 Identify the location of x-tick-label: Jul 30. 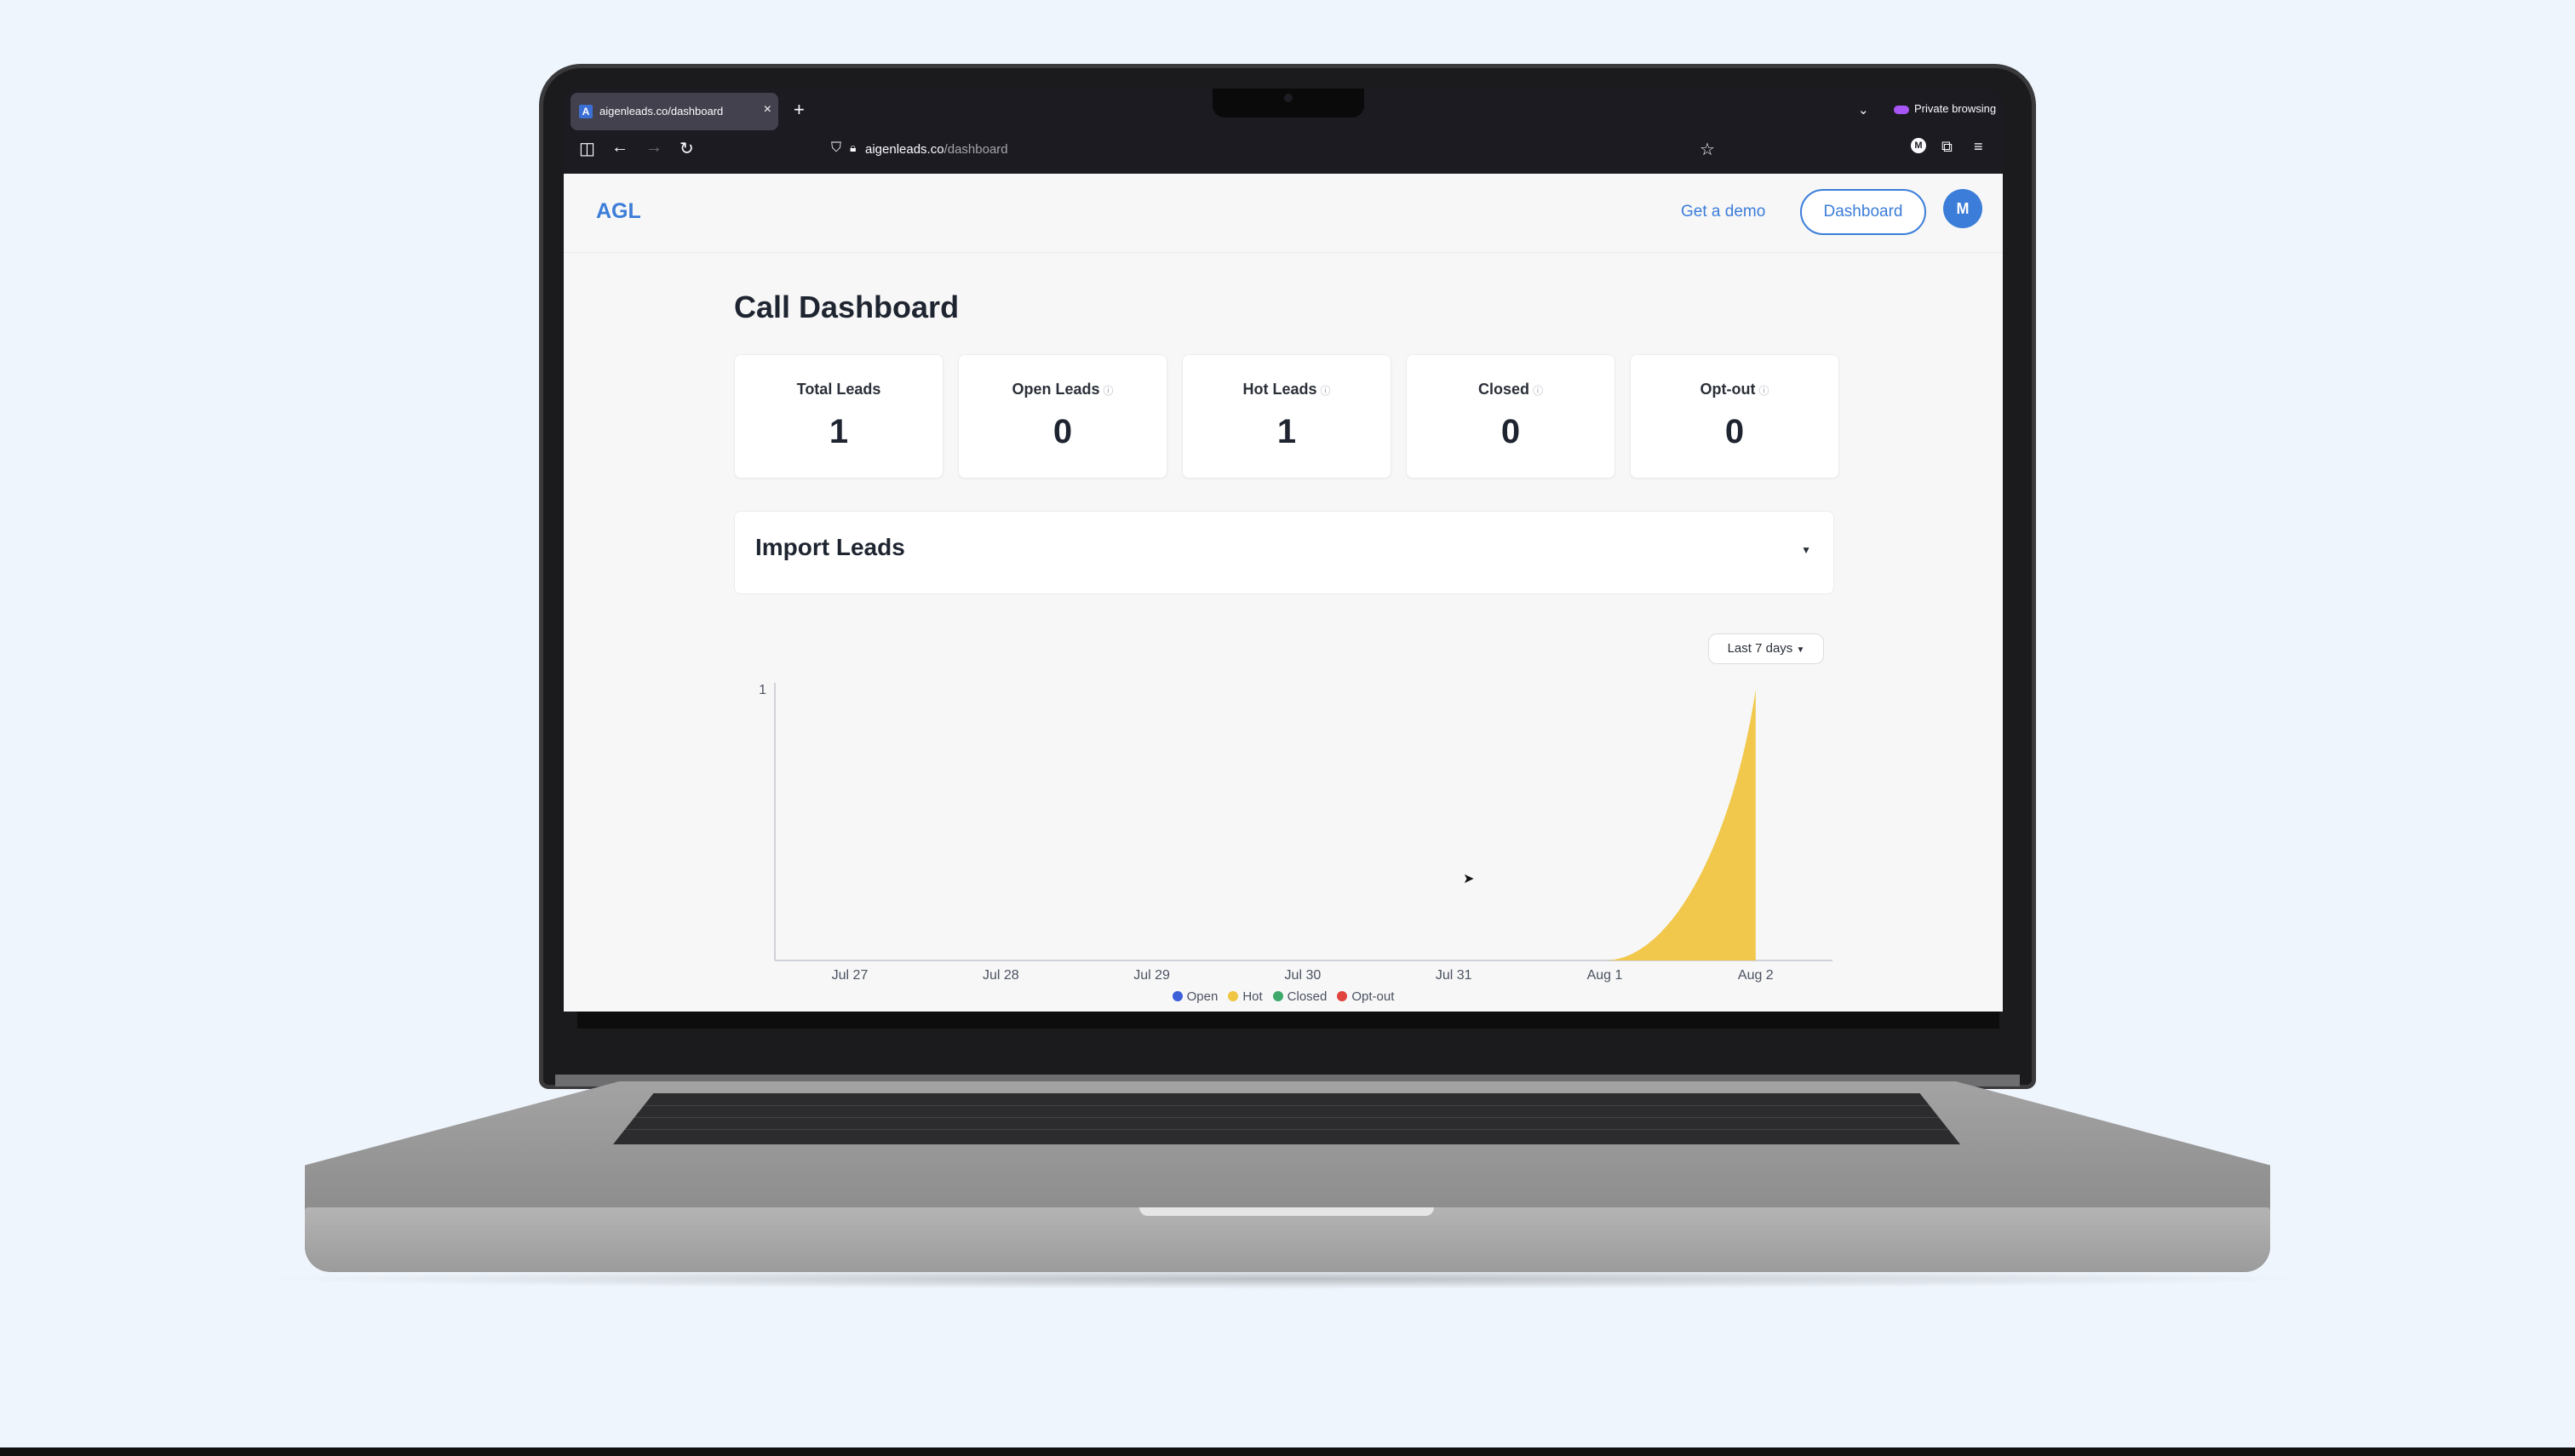
(1303, 975).